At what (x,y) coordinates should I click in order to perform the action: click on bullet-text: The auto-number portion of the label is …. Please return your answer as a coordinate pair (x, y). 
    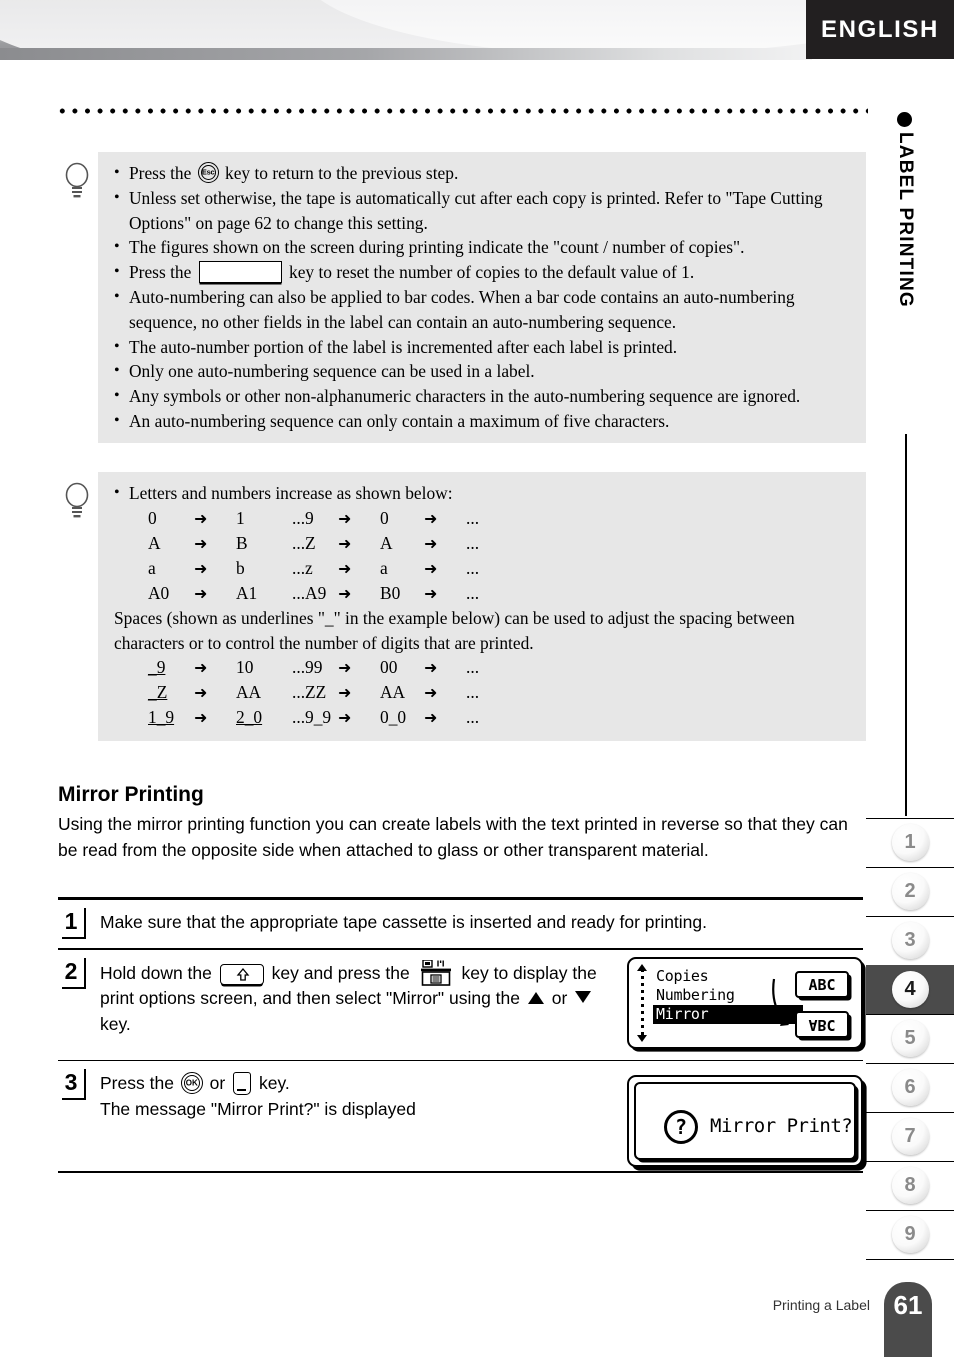
    Looking at the image, I should click on (403, 346).